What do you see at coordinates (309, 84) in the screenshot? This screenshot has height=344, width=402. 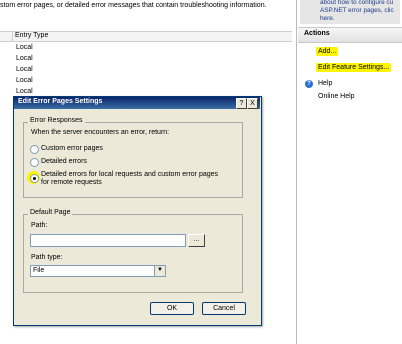 I see `help-icon: ?` at bounding box center [309, 84].